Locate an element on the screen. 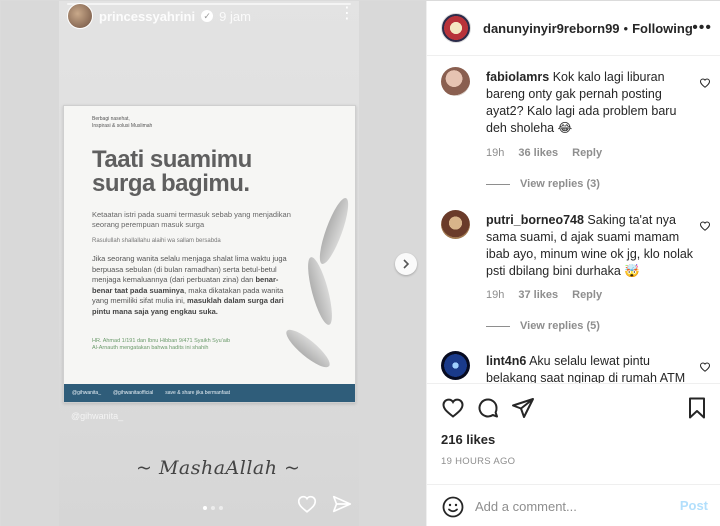 The width and height of the screenshot is (720, 526). story-more-icon: ⋮ is located at coordinates (347, 13).